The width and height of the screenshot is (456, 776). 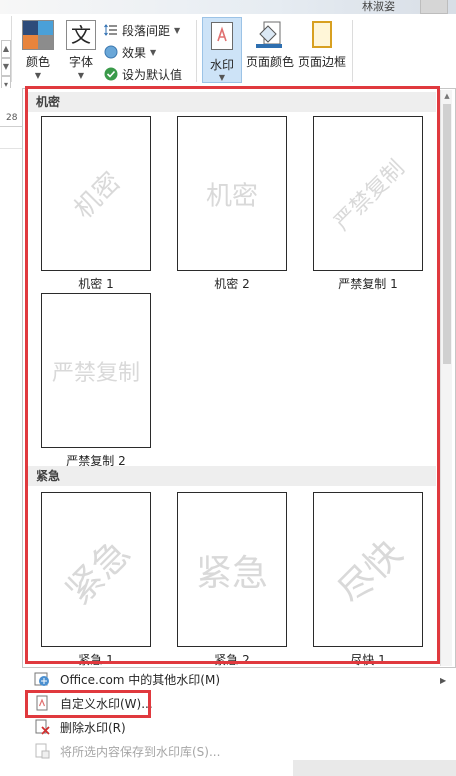 I want to click on scroll-thumb, so click(x=447, y=234).